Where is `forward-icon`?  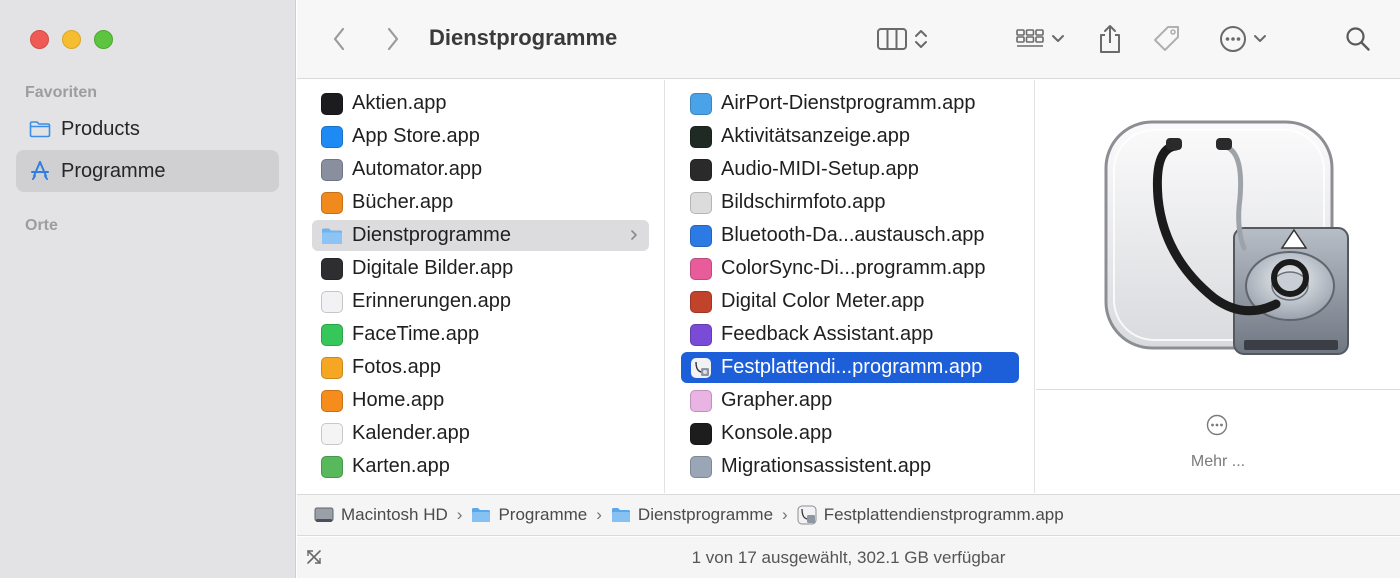 forward-icon is located at coordinates (393, 39).